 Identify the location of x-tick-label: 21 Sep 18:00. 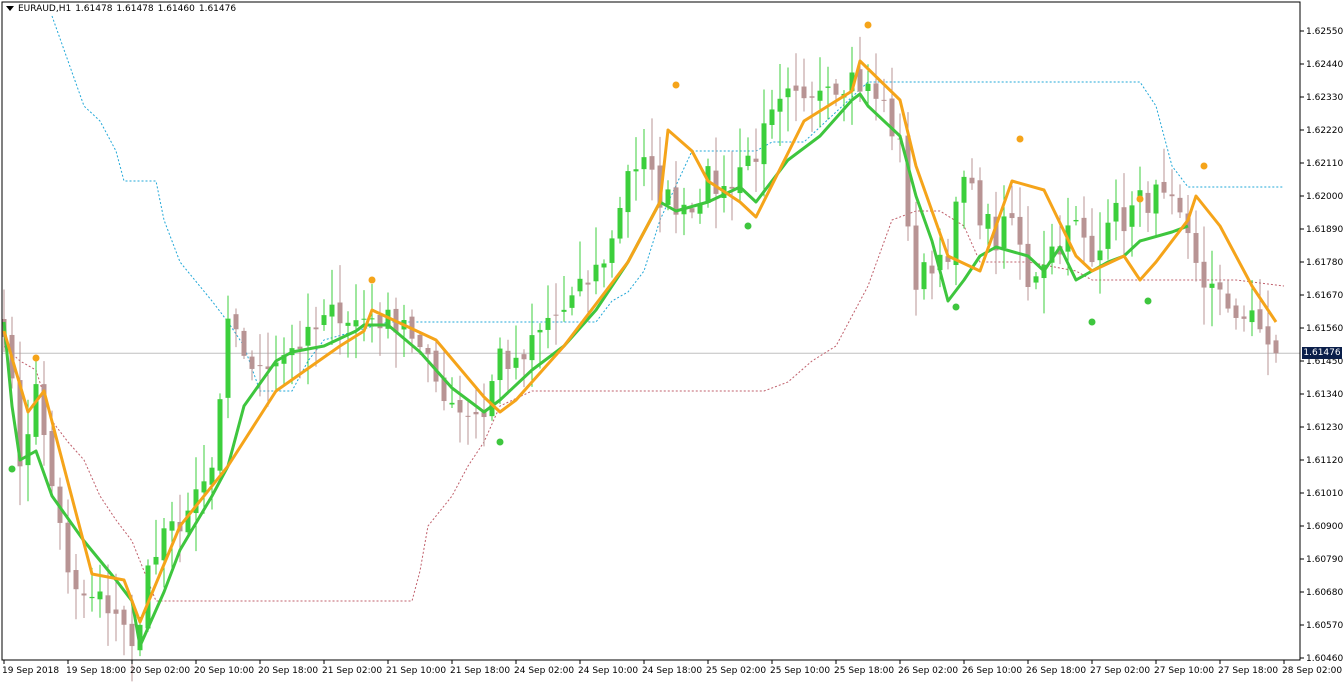
(480, 671).